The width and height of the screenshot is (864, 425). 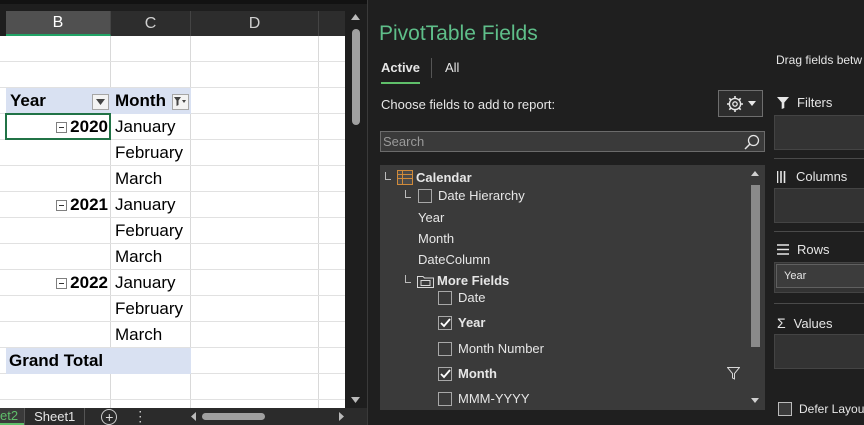 I want to click on field-table-calendar: Calendar, so click(x=434, y=177).